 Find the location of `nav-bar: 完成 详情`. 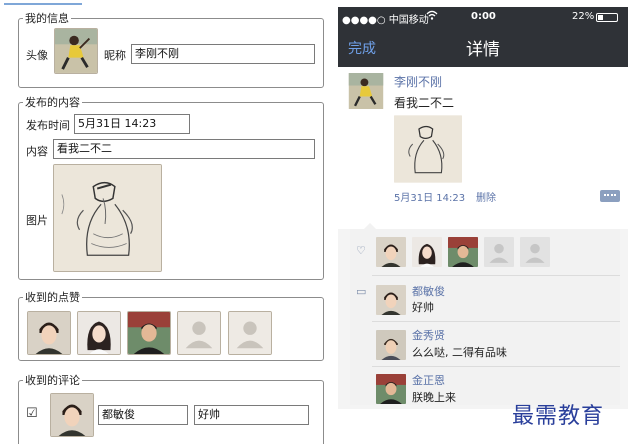

nav-bar: 完成 详情 is located at coordinates (483, 47).